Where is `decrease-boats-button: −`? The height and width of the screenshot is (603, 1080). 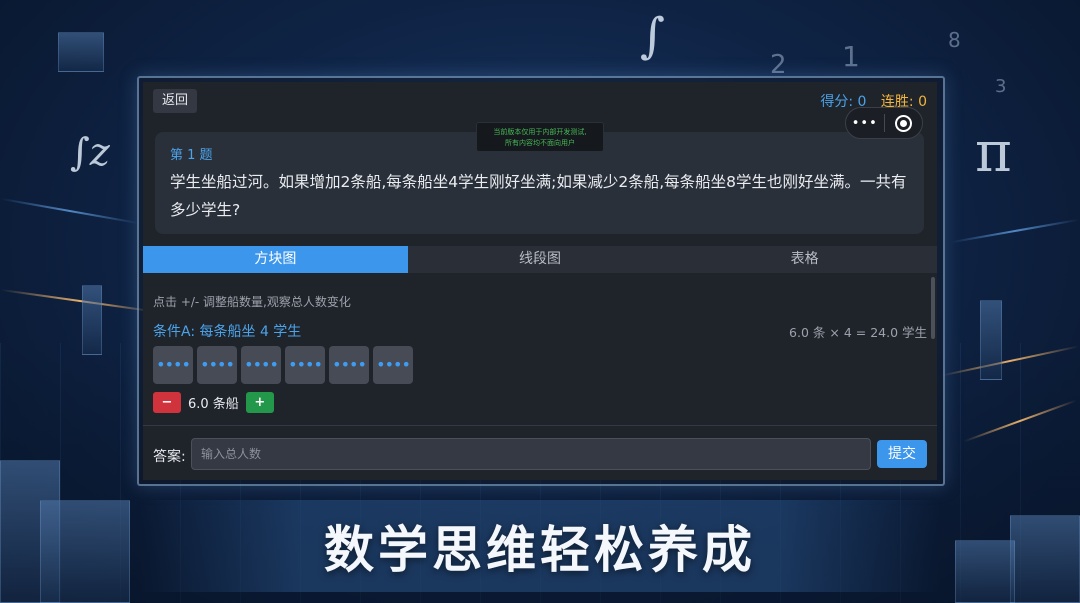 decrease-boats-button: − is located at coordinates (167, 402).